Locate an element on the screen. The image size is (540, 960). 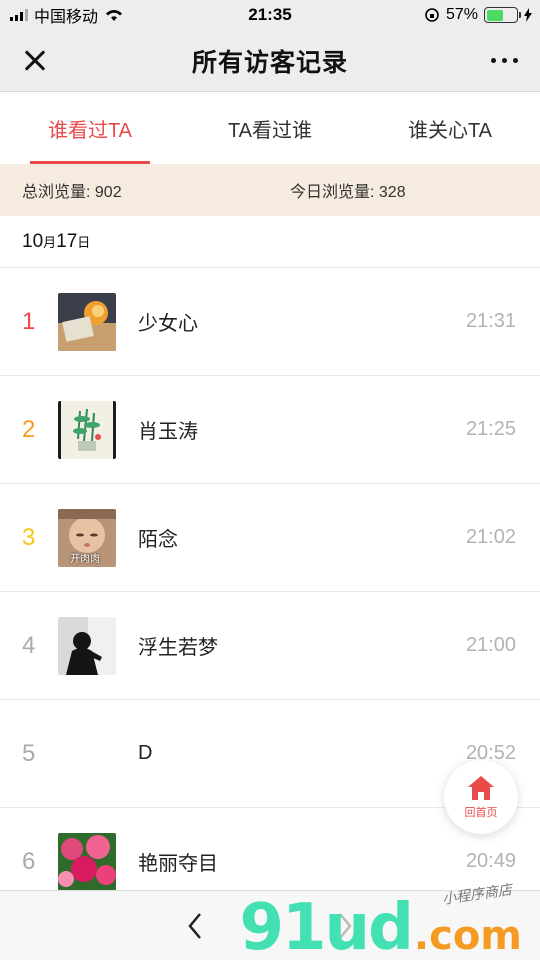
signal-icon is located at coordinates (19, 15).